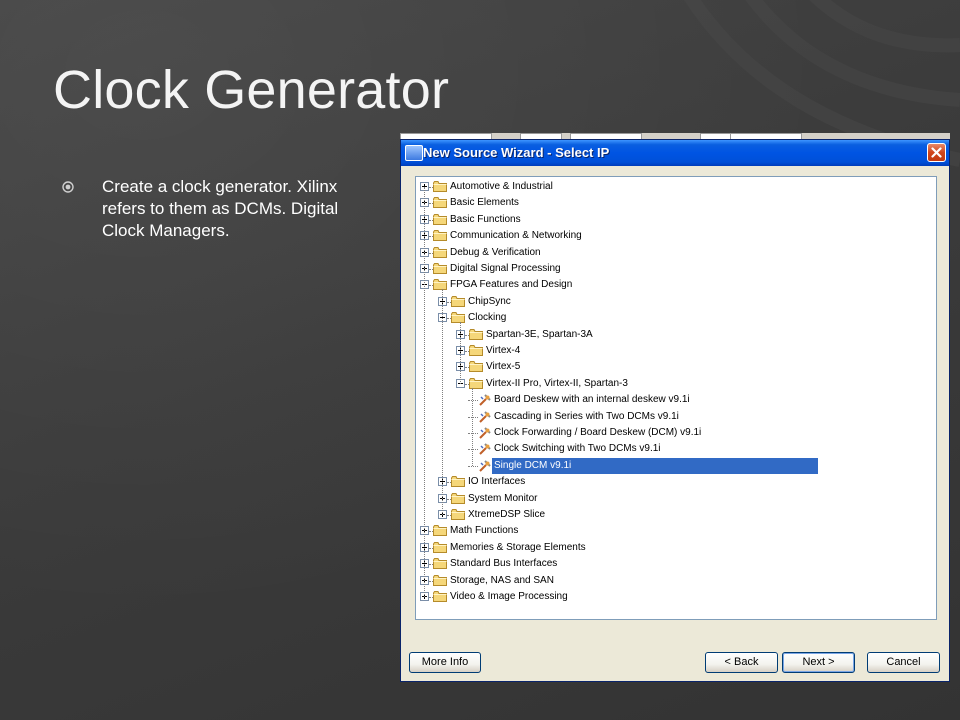 Image resolution: width=960 pixels, height=720 pixels. What do you see at coordinates (509, 596) in the screenshot?
I see `tree-item-label: Video & Image Processing` at bounding box center [509, 596].